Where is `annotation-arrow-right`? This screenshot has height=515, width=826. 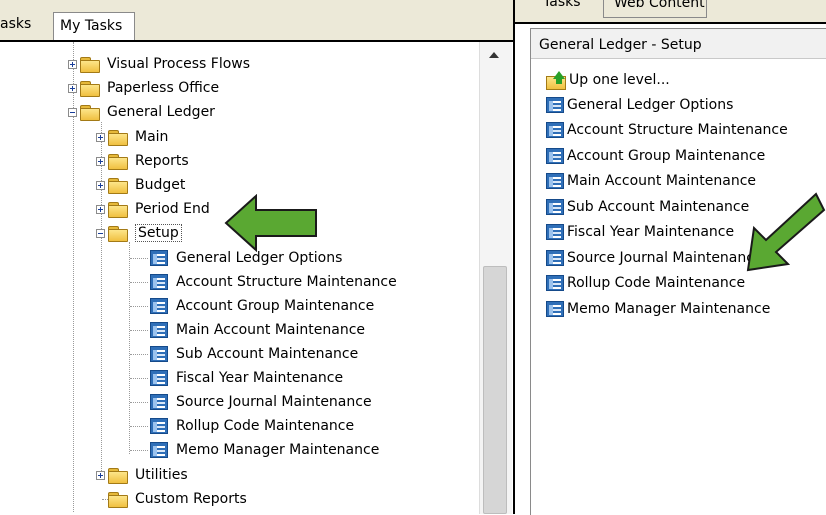 annotation-arrow-right is located at coordinates (786, 232).